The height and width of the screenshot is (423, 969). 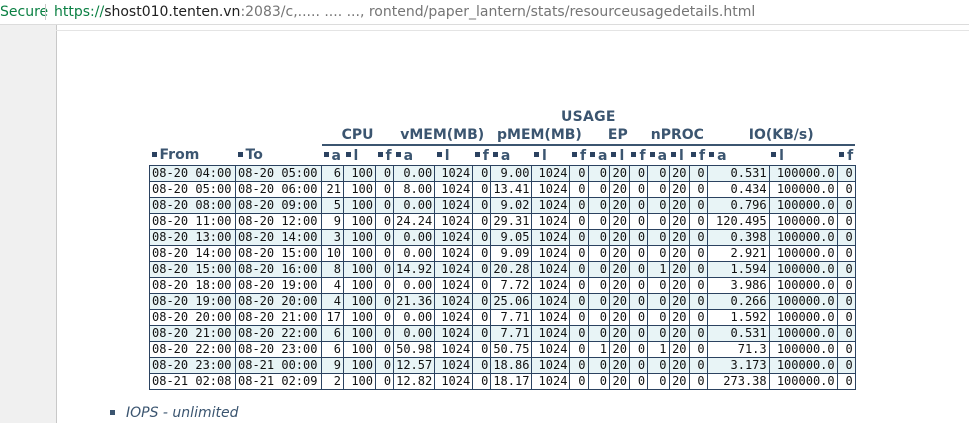 I want to click on table-cell: 2.921, so click(x=738, y=253).